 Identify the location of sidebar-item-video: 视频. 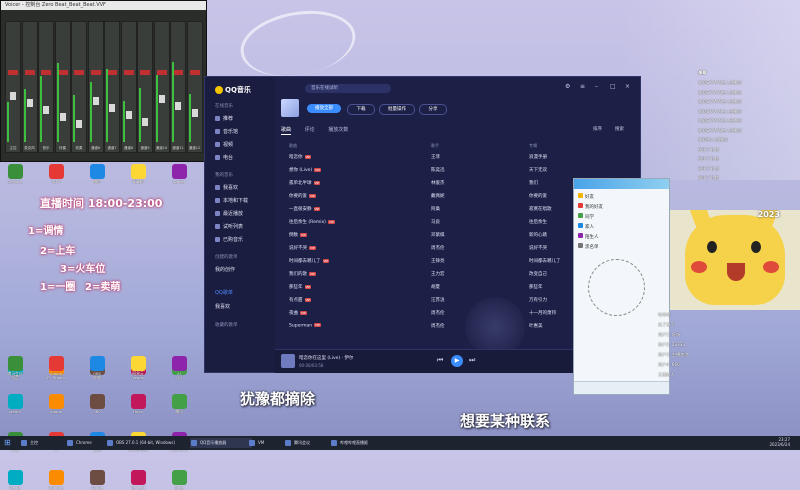
(224, 144).